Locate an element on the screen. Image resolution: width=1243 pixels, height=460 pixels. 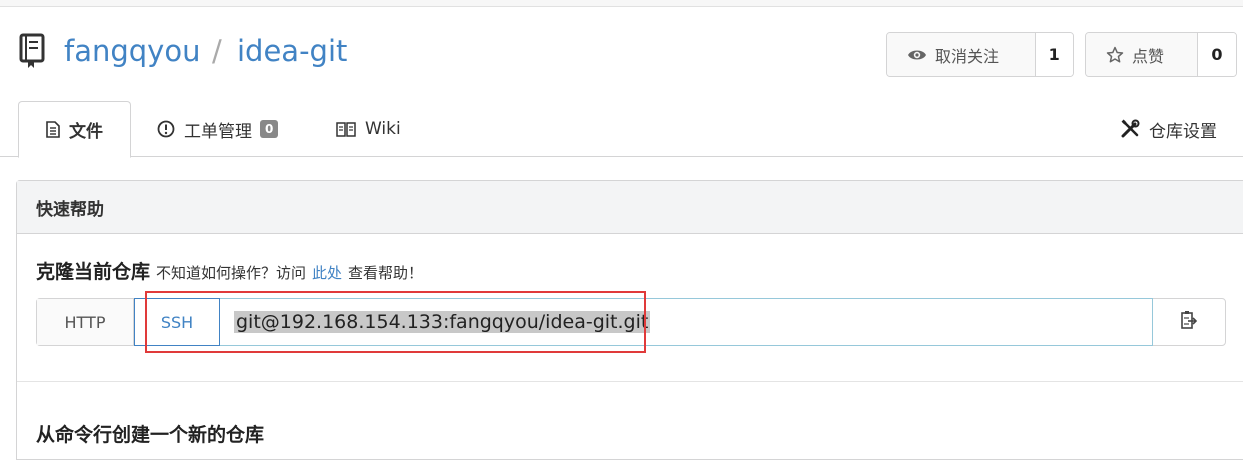
clone-hint-after: 查看帮助！ is located at coordinates (386, 273).